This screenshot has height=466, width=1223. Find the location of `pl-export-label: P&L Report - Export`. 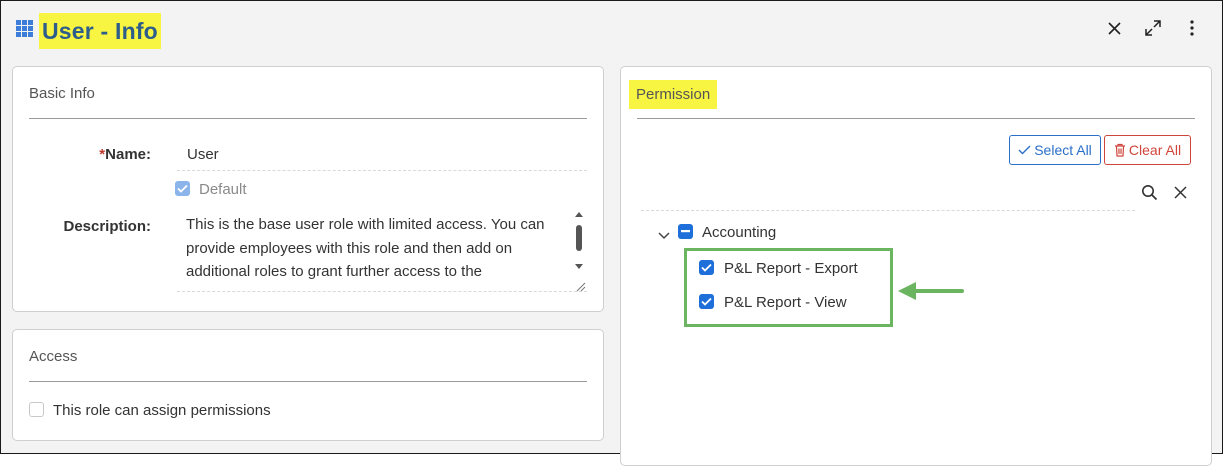

pl-export-label: P&L Report - Export is located at coordinates (791, 268).